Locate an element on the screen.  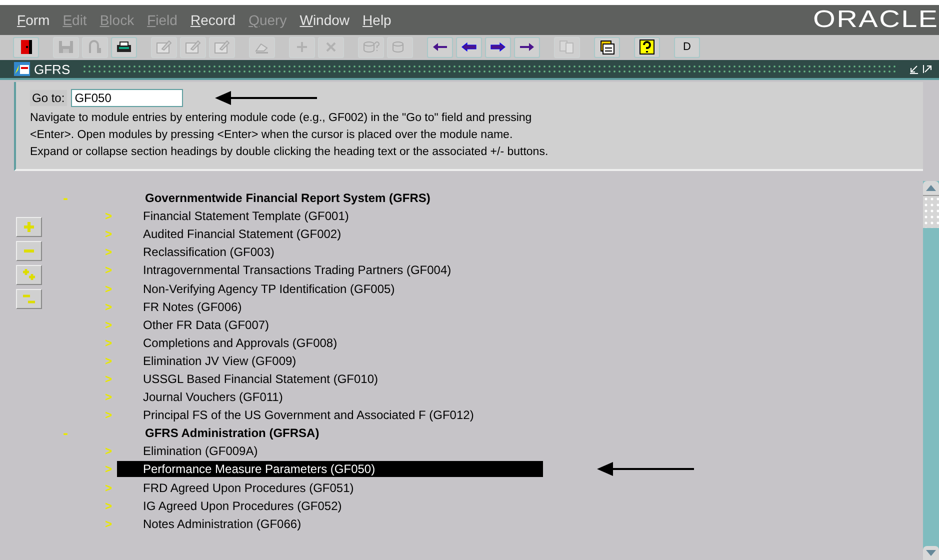
list-icon is located at coordinates (607, 47).